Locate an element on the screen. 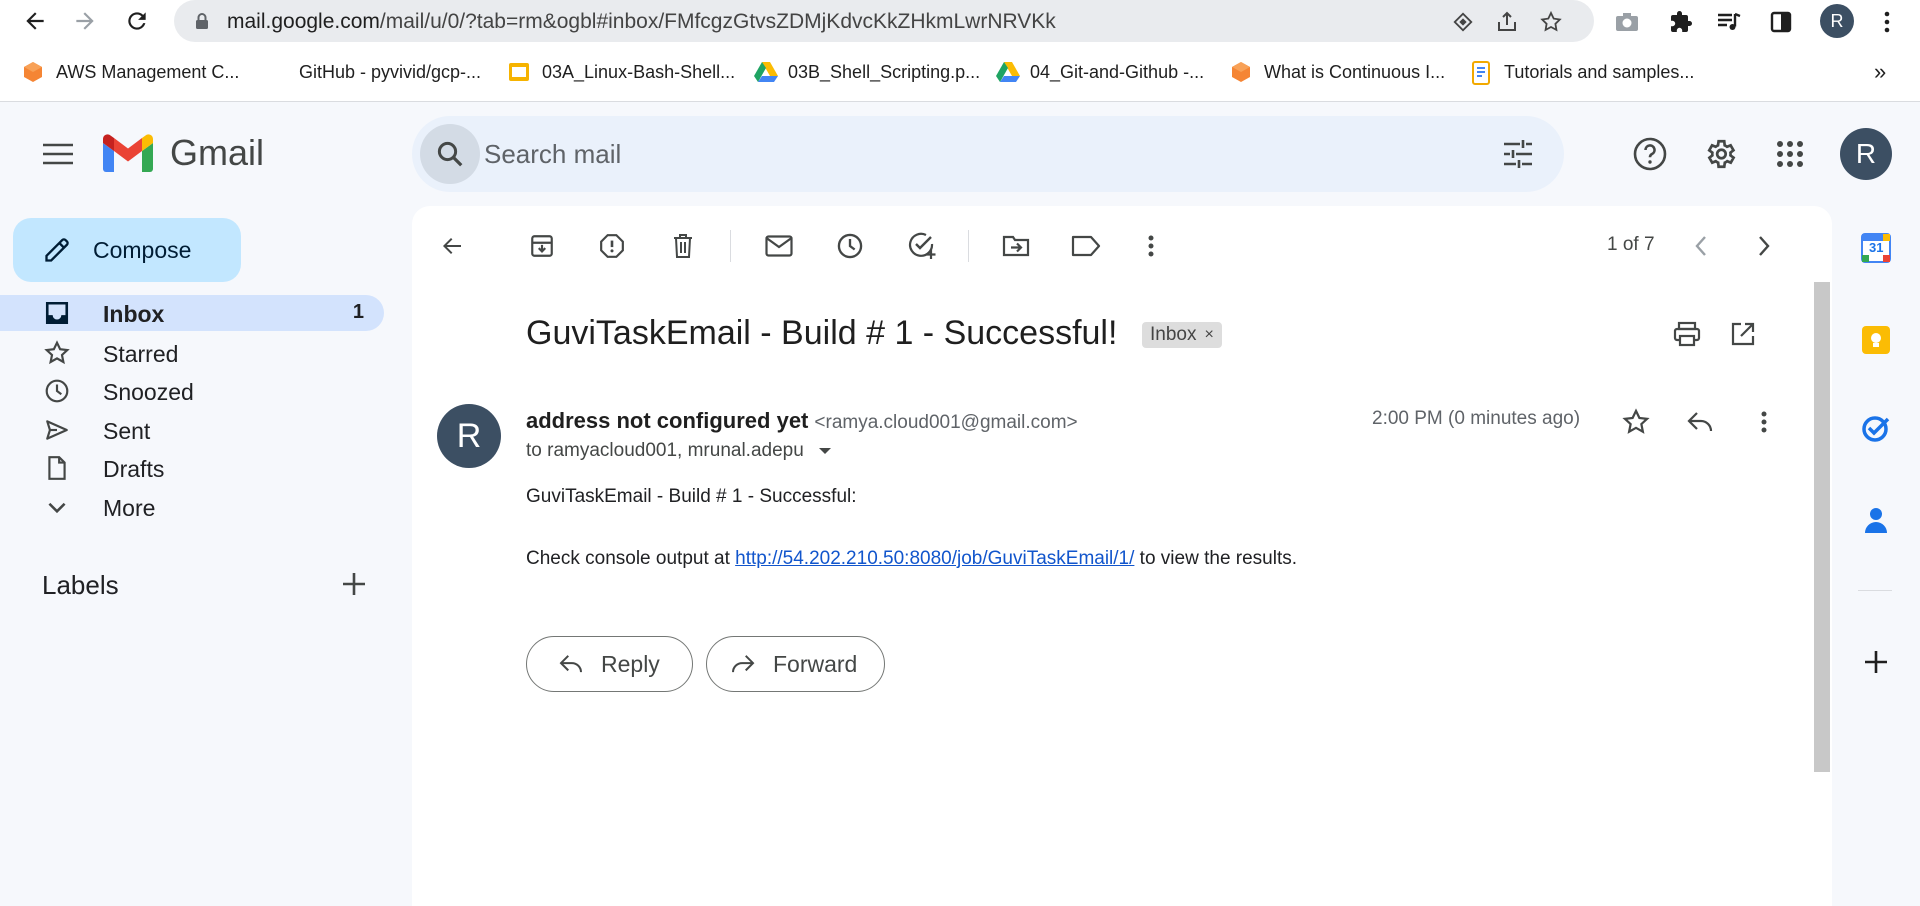  add-label-icon is located at coordinates (355, 585).